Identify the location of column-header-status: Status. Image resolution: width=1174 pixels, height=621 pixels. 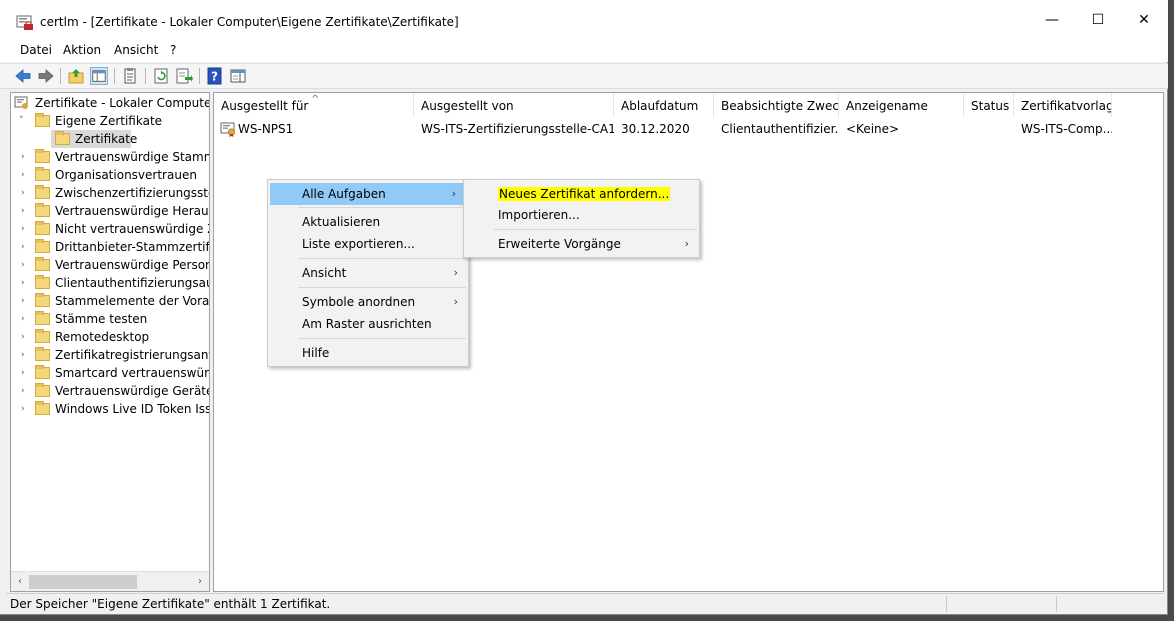
(989, 105).